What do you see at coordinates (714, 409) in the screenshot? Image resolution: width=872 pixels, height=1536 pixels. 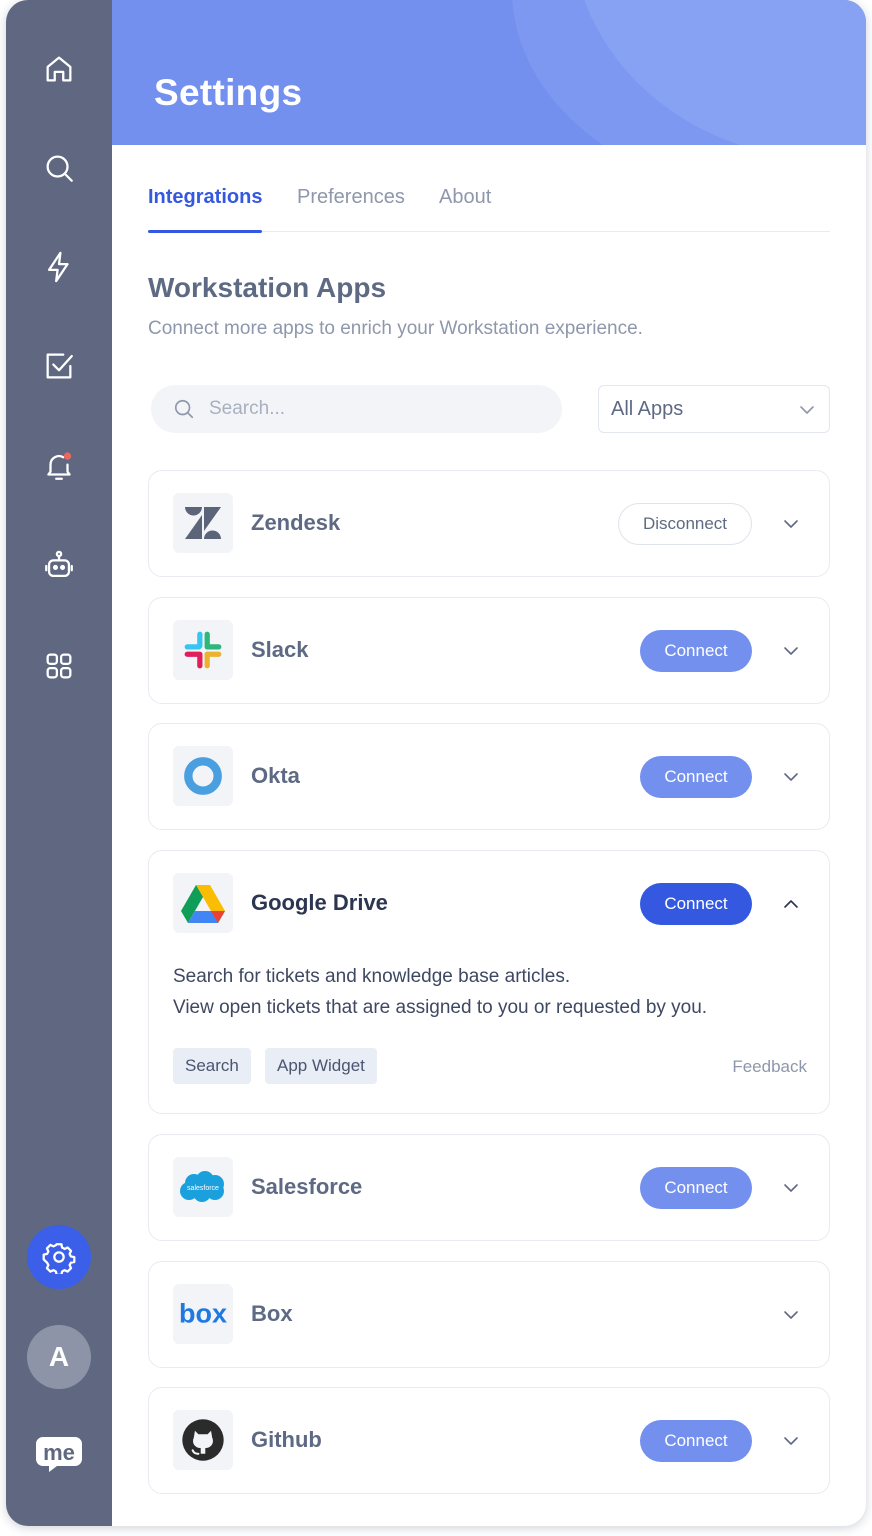 I see `app-filter-dropdown: All Apps` at bounding box center [714, 409].